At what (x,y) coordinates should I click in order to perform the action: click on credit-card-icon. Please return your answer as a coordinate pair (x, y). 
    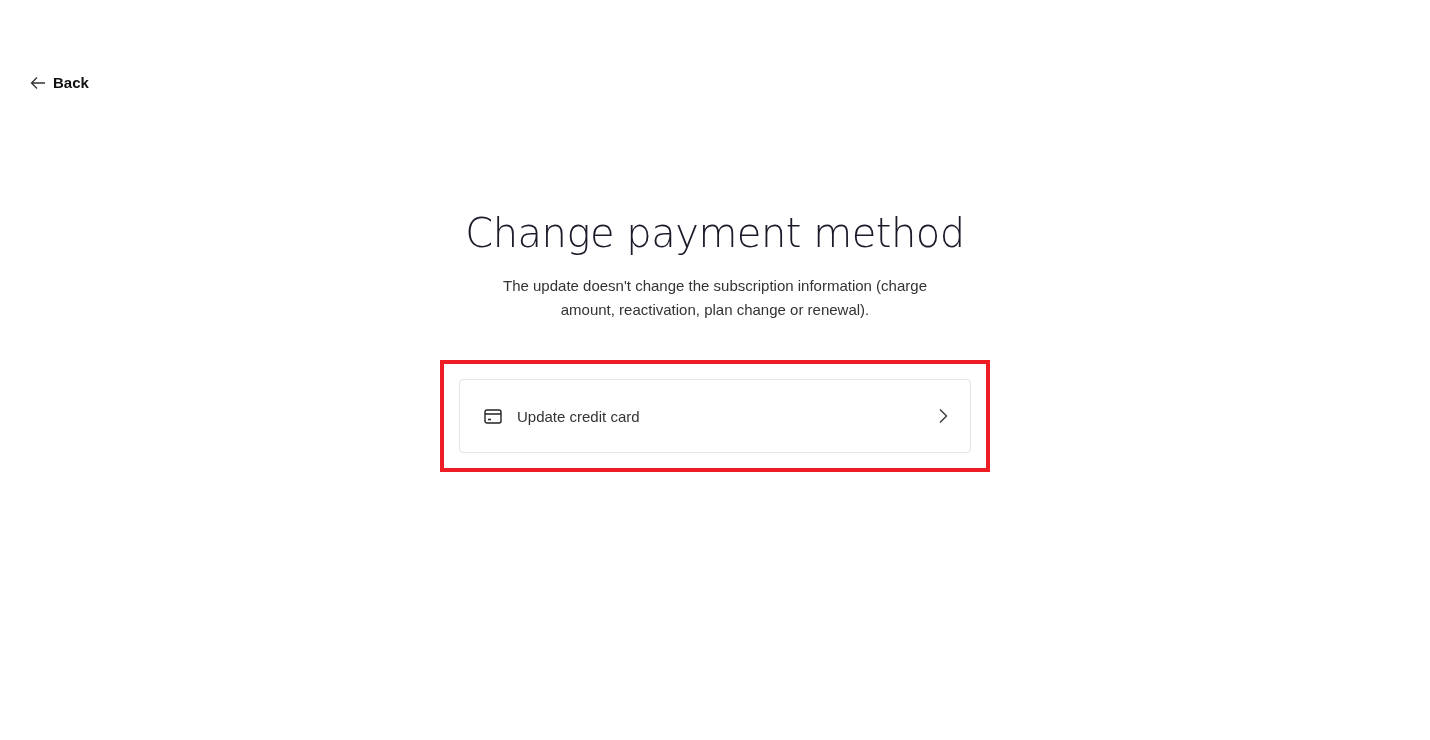
    Looking at the image, I should click on (493, 416).